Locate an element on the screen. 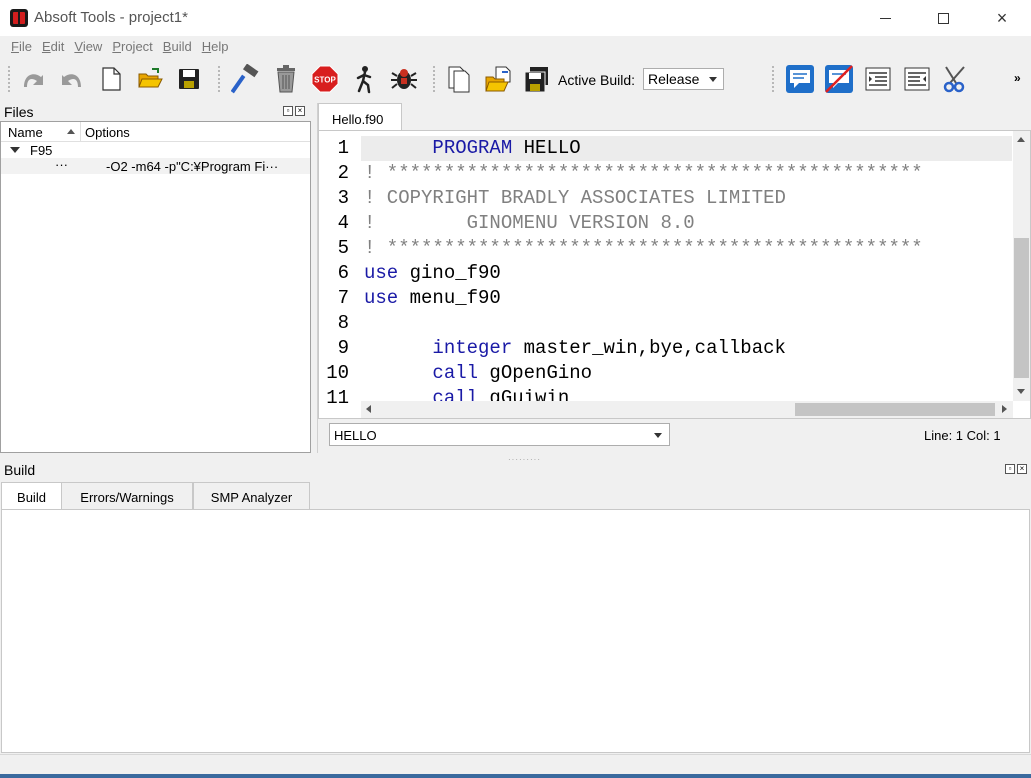 The width and height of the screenshot is (1031, 778). stop-icon: STOP is located at coordinates (325, 79).